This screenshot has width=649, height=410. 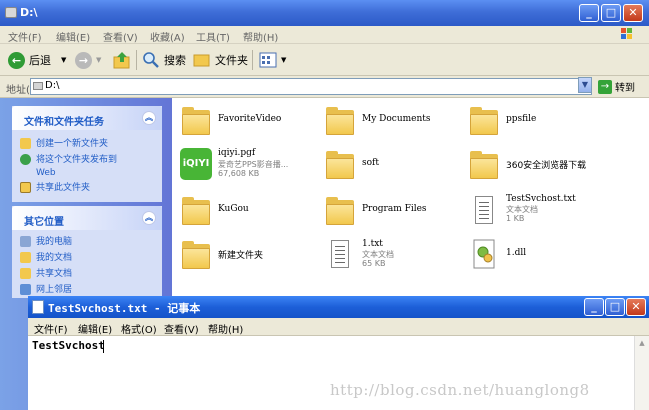 I want to click on back-button: ← 后退 ▼, so click(x=37, y=60).